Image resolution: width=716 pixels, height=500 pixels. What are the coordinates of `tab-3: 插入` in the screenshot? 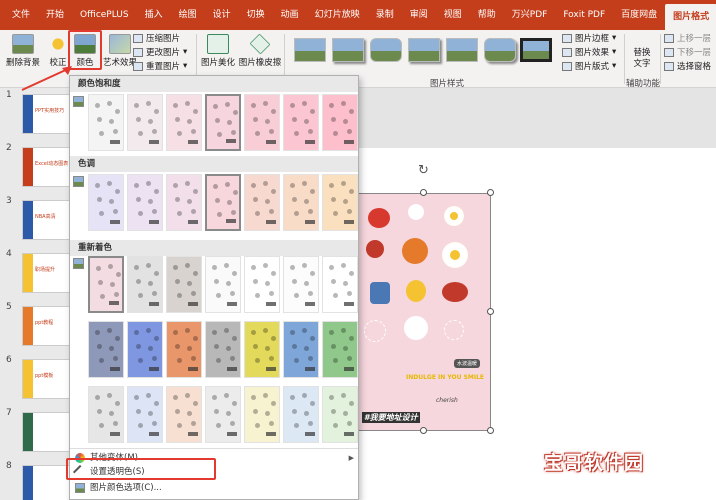 It's located at (154, 15).